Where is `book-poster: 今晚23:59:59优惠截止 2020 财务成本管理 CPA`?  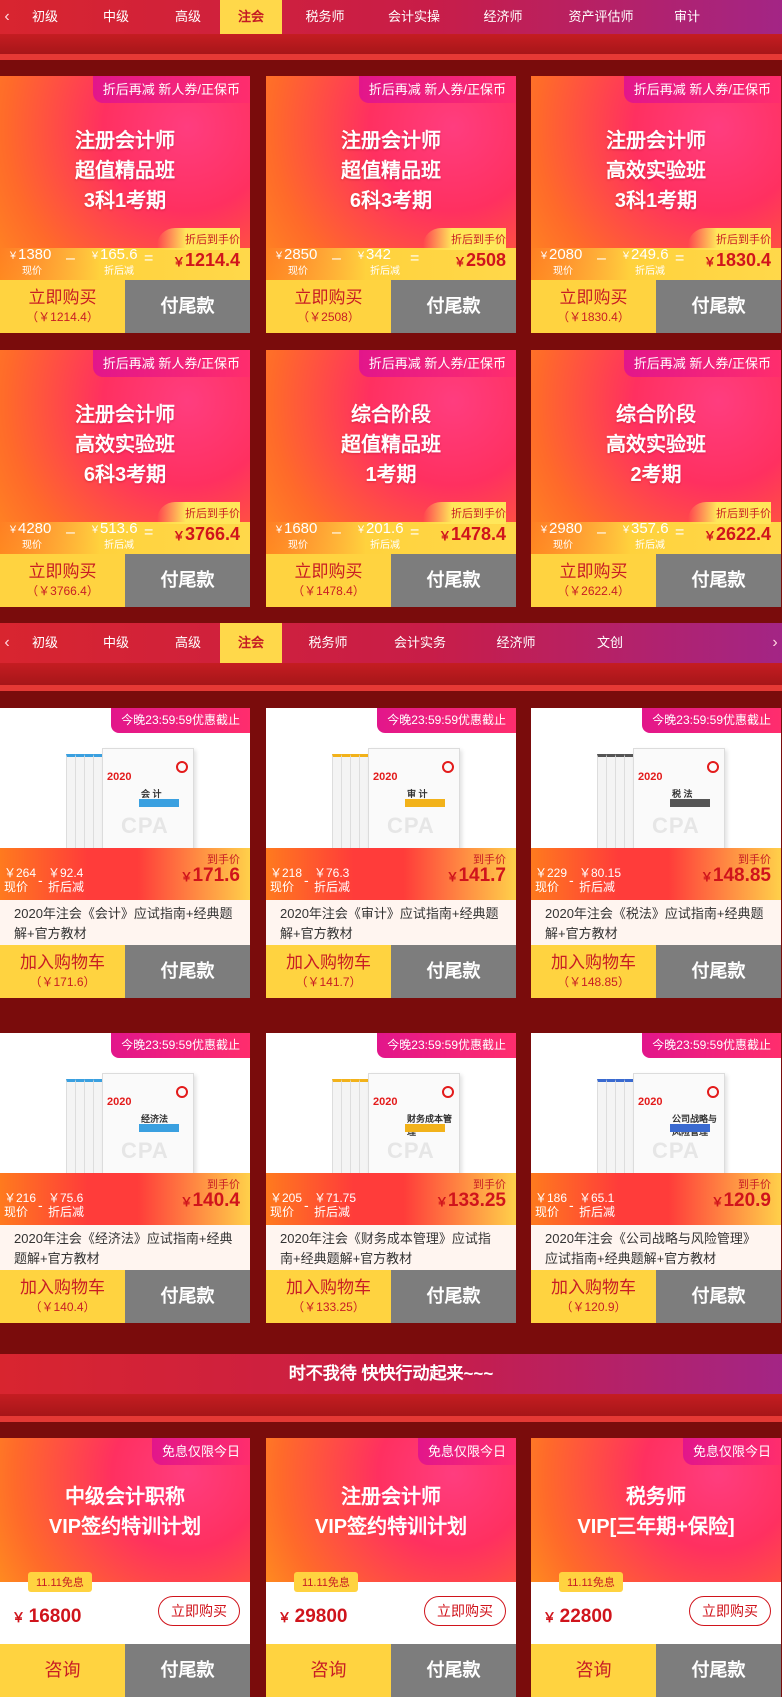 book-poster: 今晚23:59:59优惠截止 2020 财务成本管理 CPA is located at coordinates (391, 1114).